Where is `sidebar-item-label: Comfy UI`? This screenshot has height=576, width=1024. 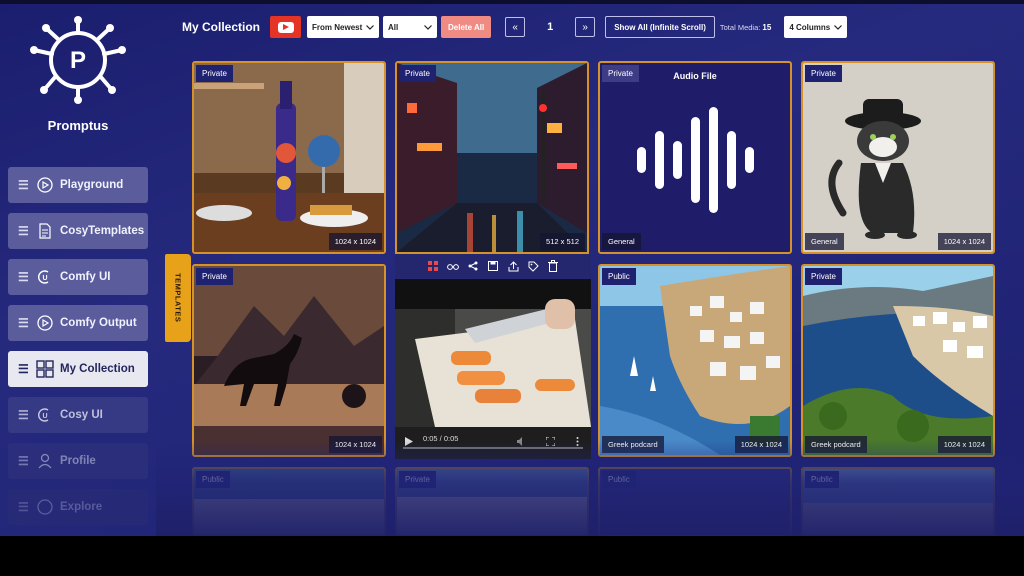
sidebar-item-label: Comfy UI is located at coordinates (85, 277).